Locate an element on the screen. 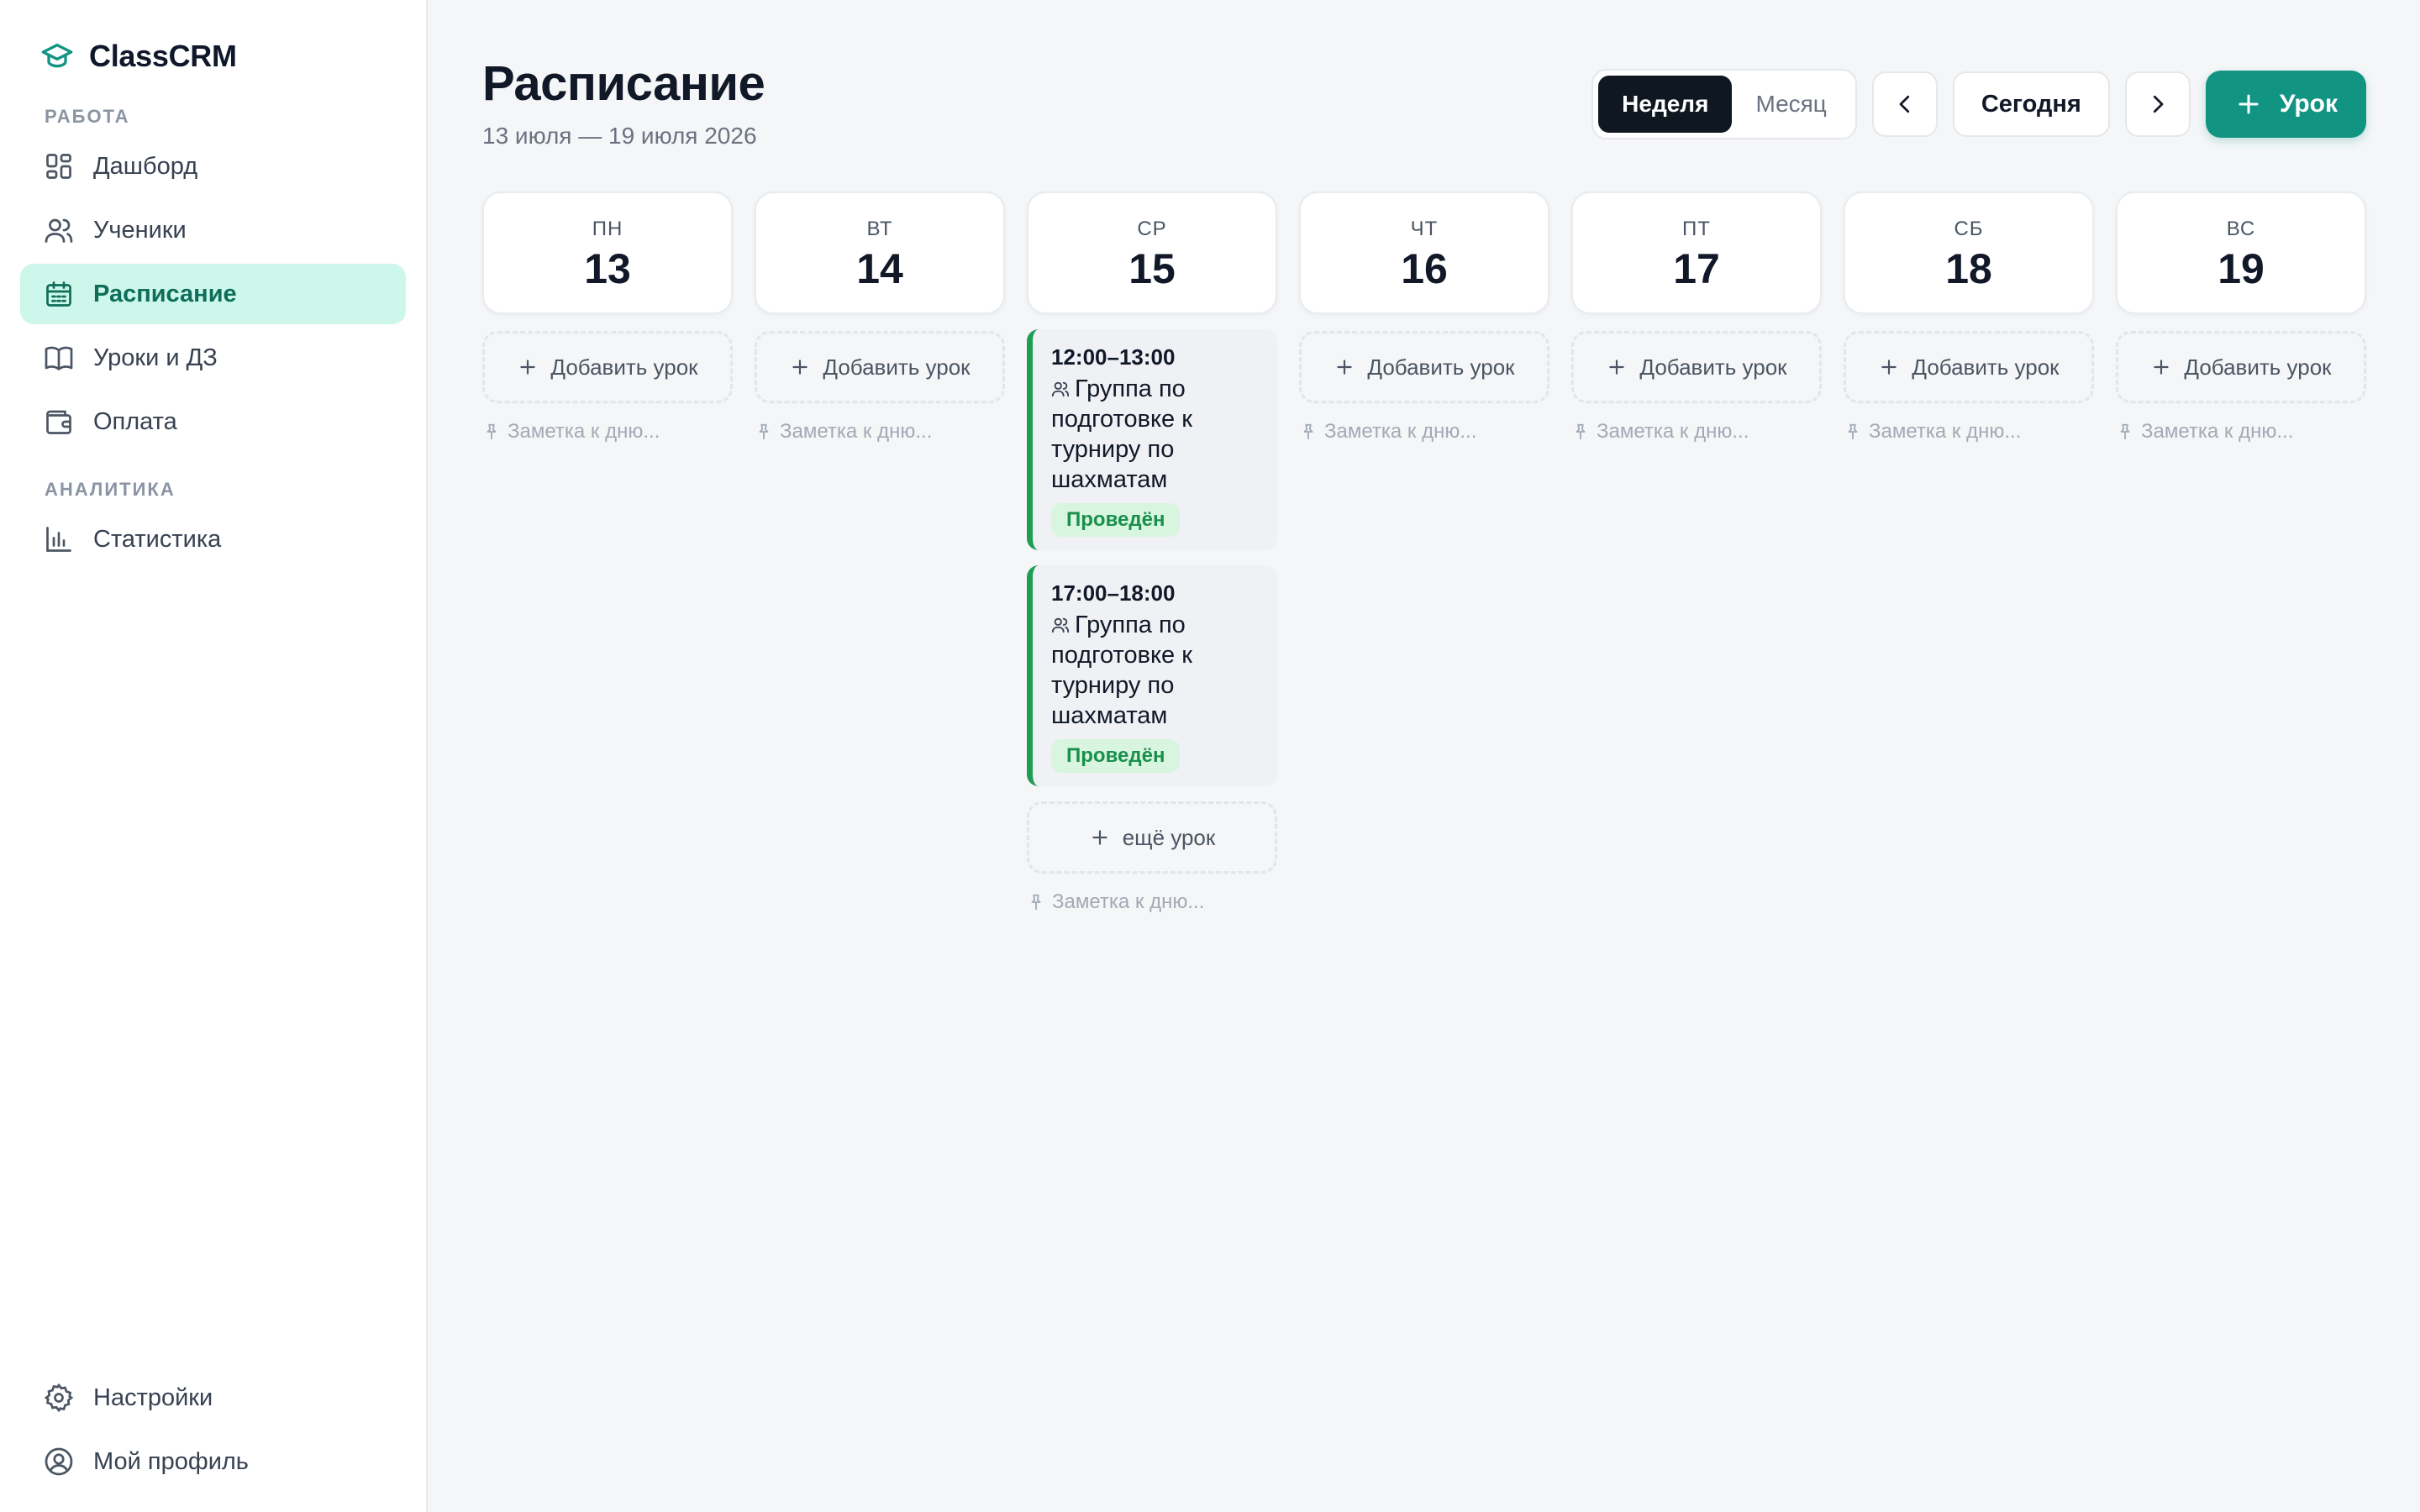 The height and width of the screenshot is (1512, 2420). sidebar-item-schedule: Расписание is located at coordinates (213, 294).